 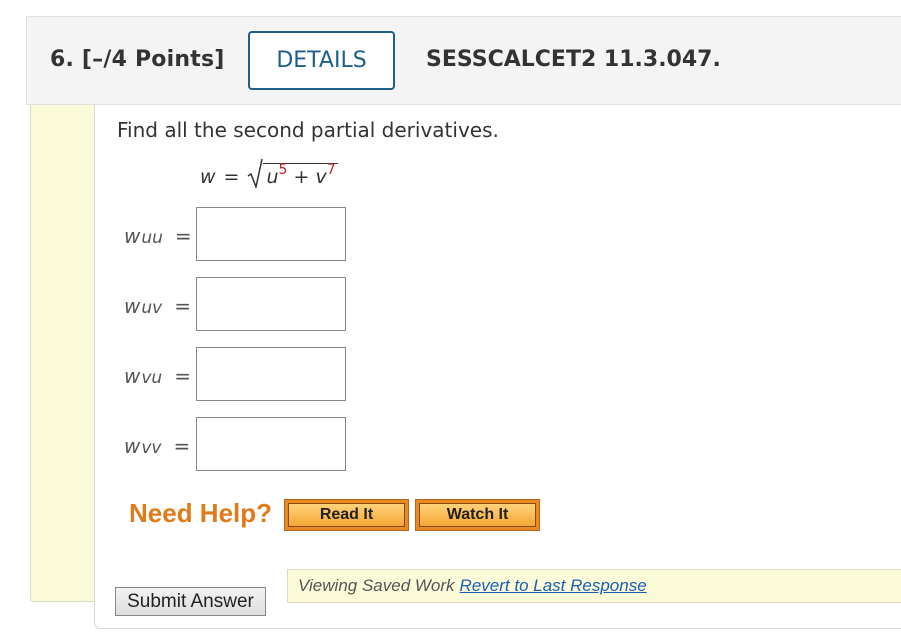 I want to click on label-wuv: w uv =, so click(x=157, y=306).